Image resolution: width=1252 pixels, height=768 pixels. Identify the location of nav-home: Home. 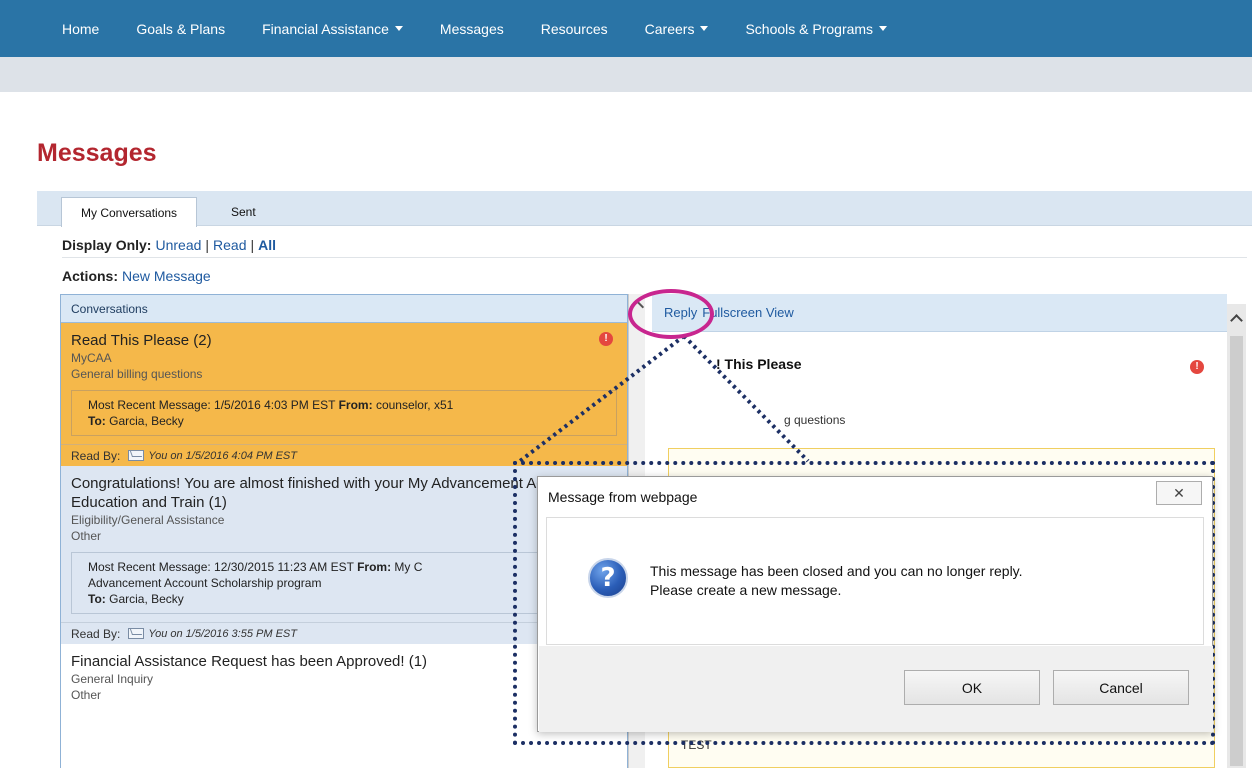
(80, 29).